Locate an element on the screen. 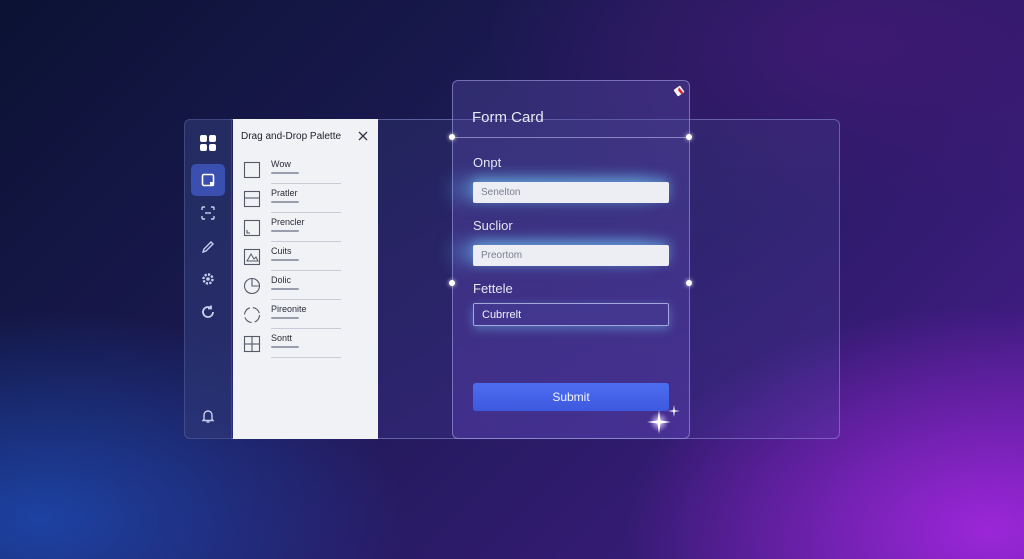  bell-icon is located at coordinates (208, 416).